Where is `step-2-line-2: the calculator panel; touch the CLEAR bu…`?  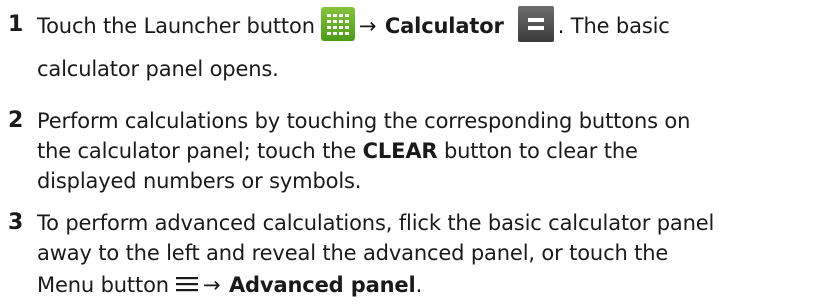
step-2-line-2: the calculator panel; touch the CLEAR bu… is located at coordinates (337, 151).